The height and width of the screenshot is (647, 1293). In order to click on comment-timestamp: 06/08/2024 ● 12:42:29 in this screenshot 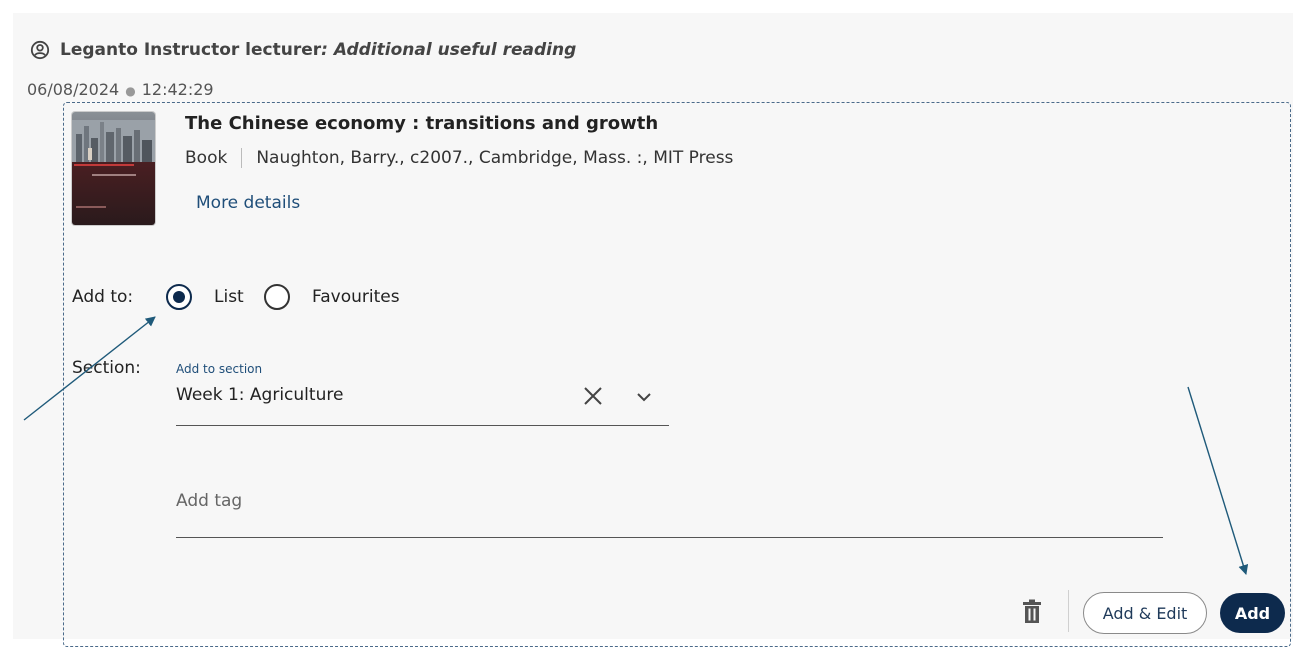, I will do `click(120, 89)`.